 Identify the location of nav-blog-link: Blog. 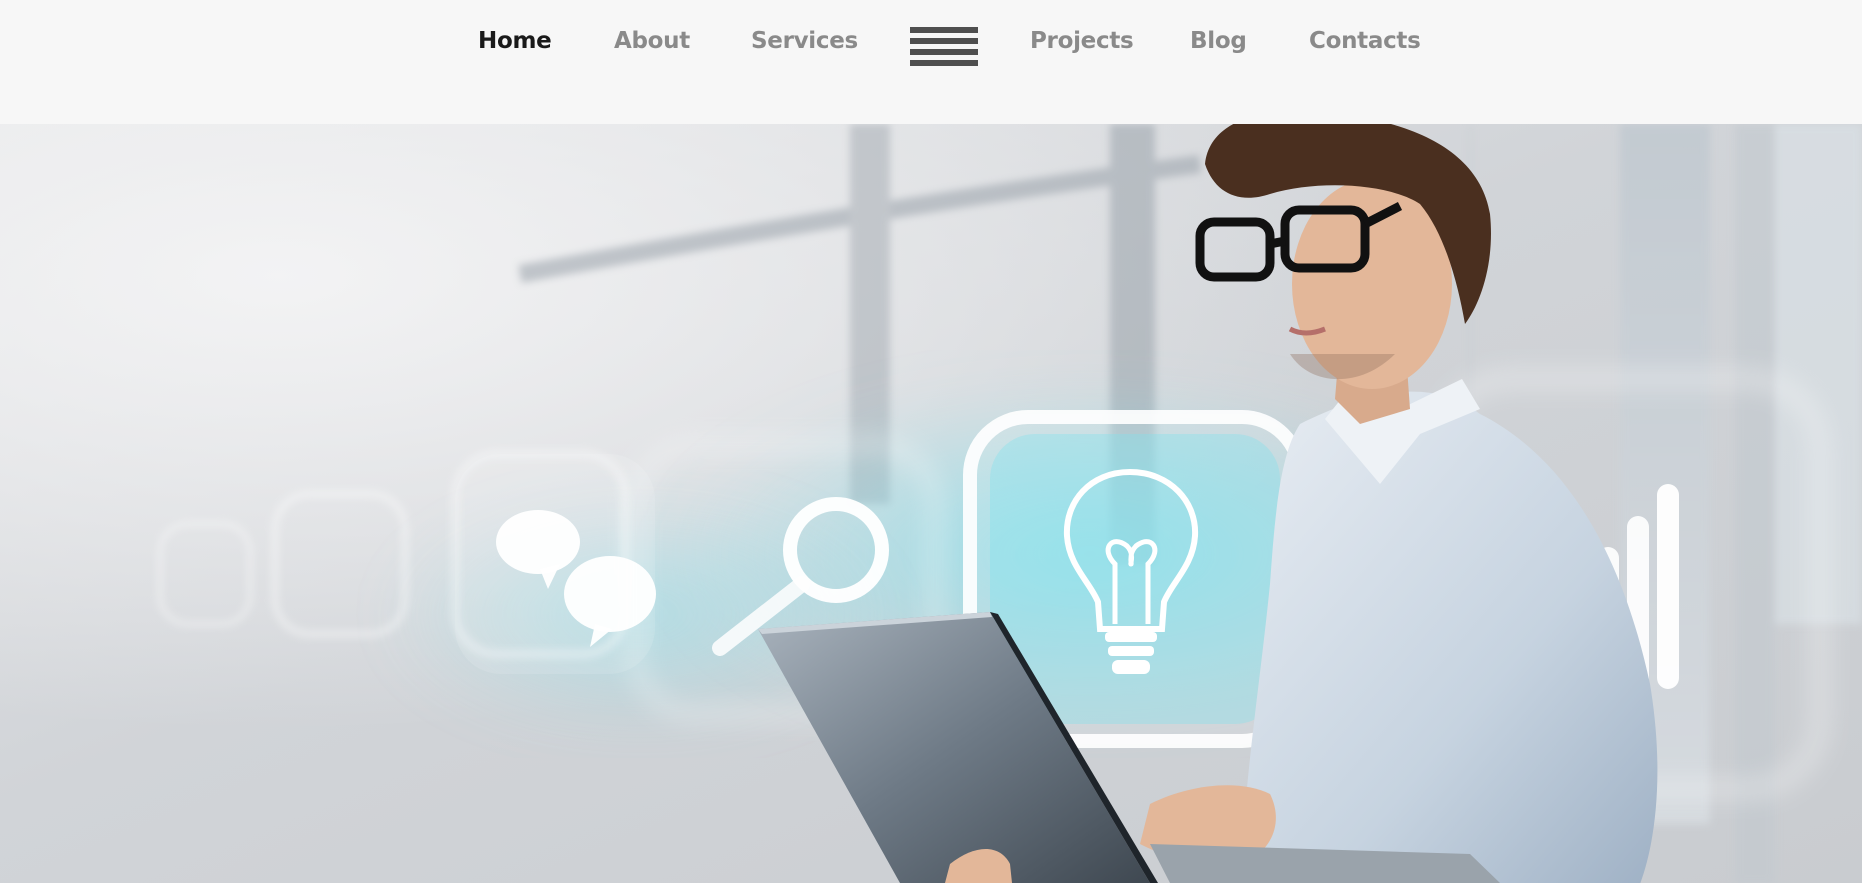
(1218, 41).